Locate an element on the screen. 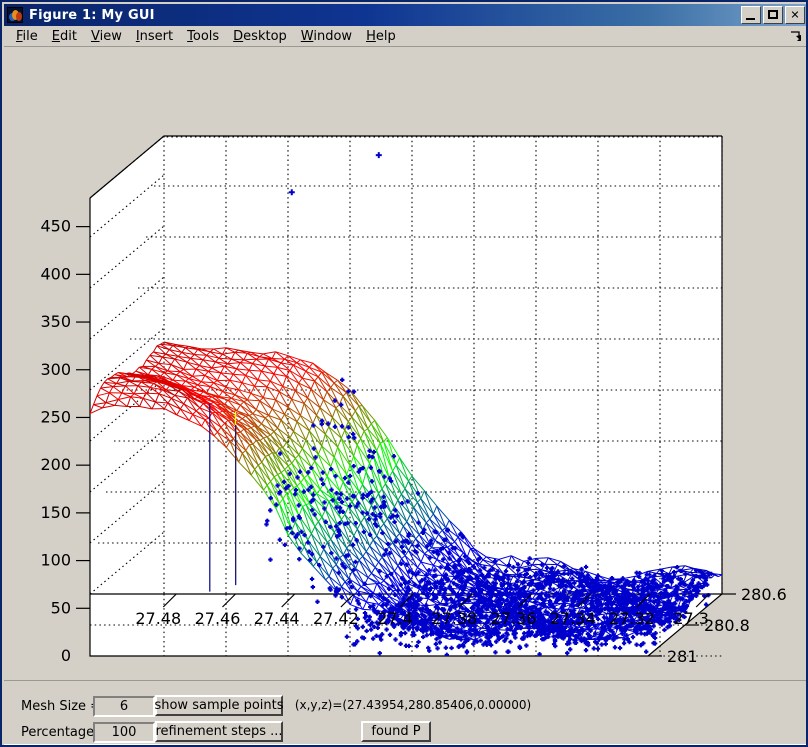  found-p-button: found P is located at coordinates (396, 731).